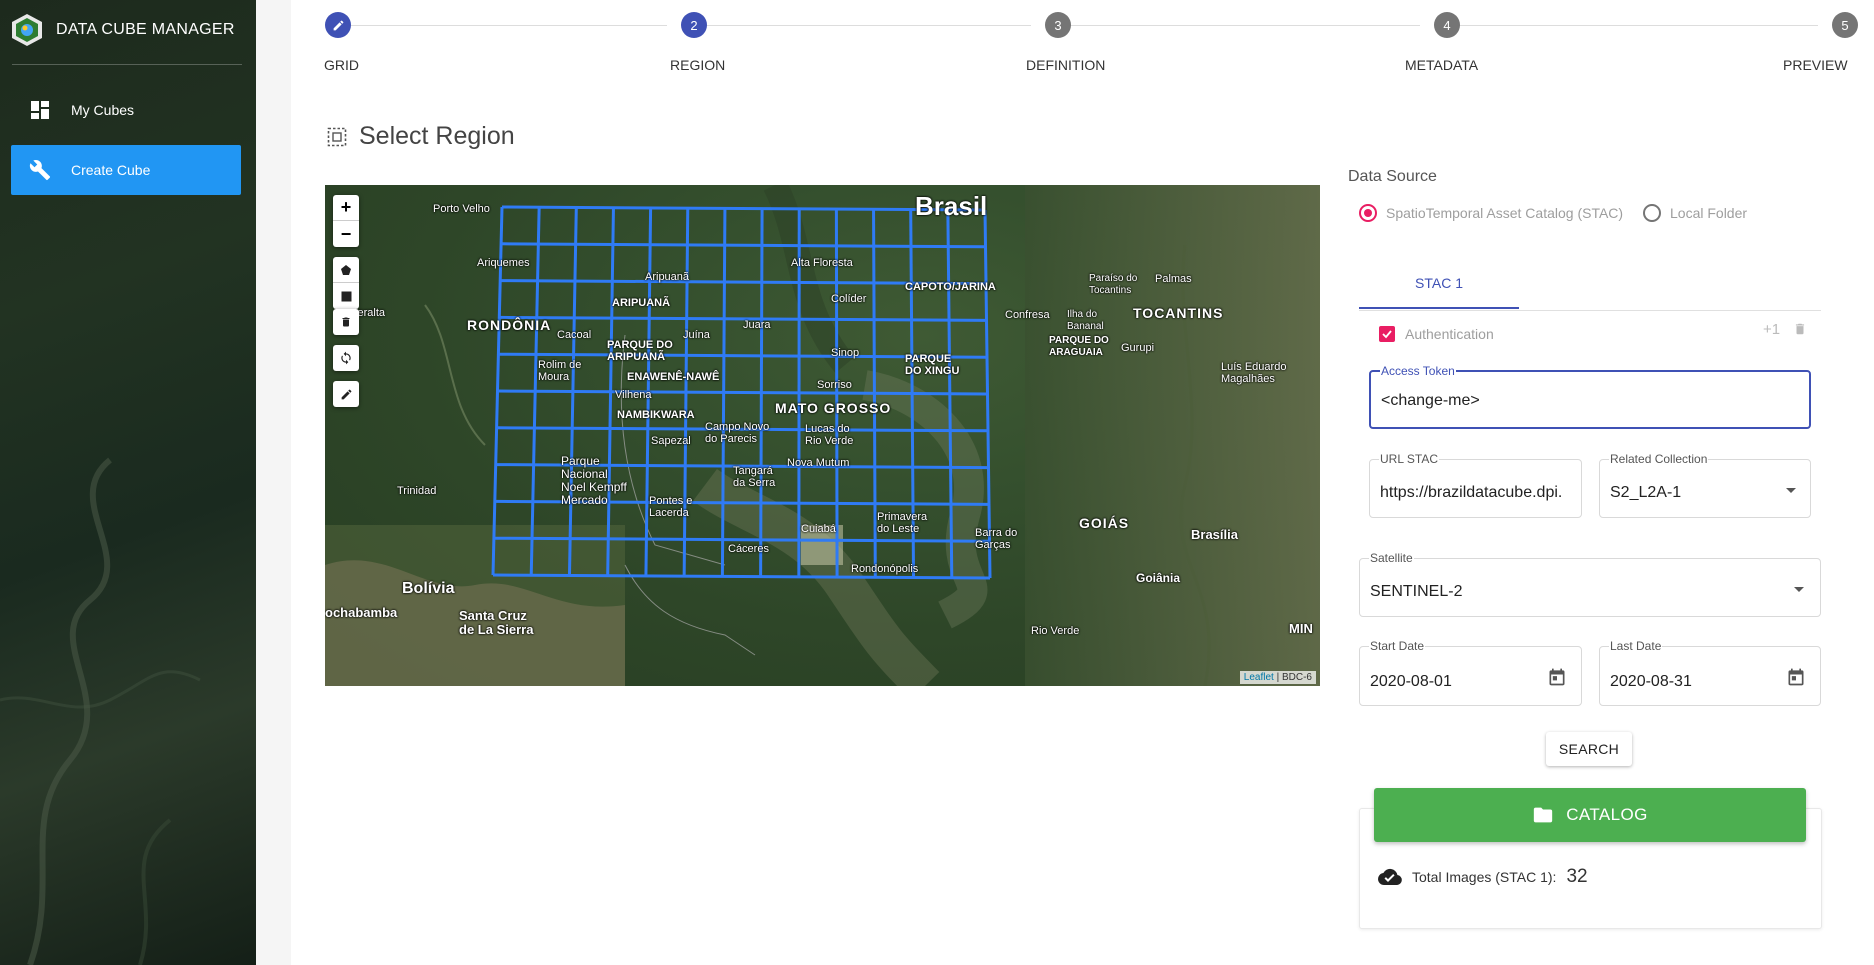 The image size is (1874, 965). I want to click on rectangle-icon, so click(346, 296).